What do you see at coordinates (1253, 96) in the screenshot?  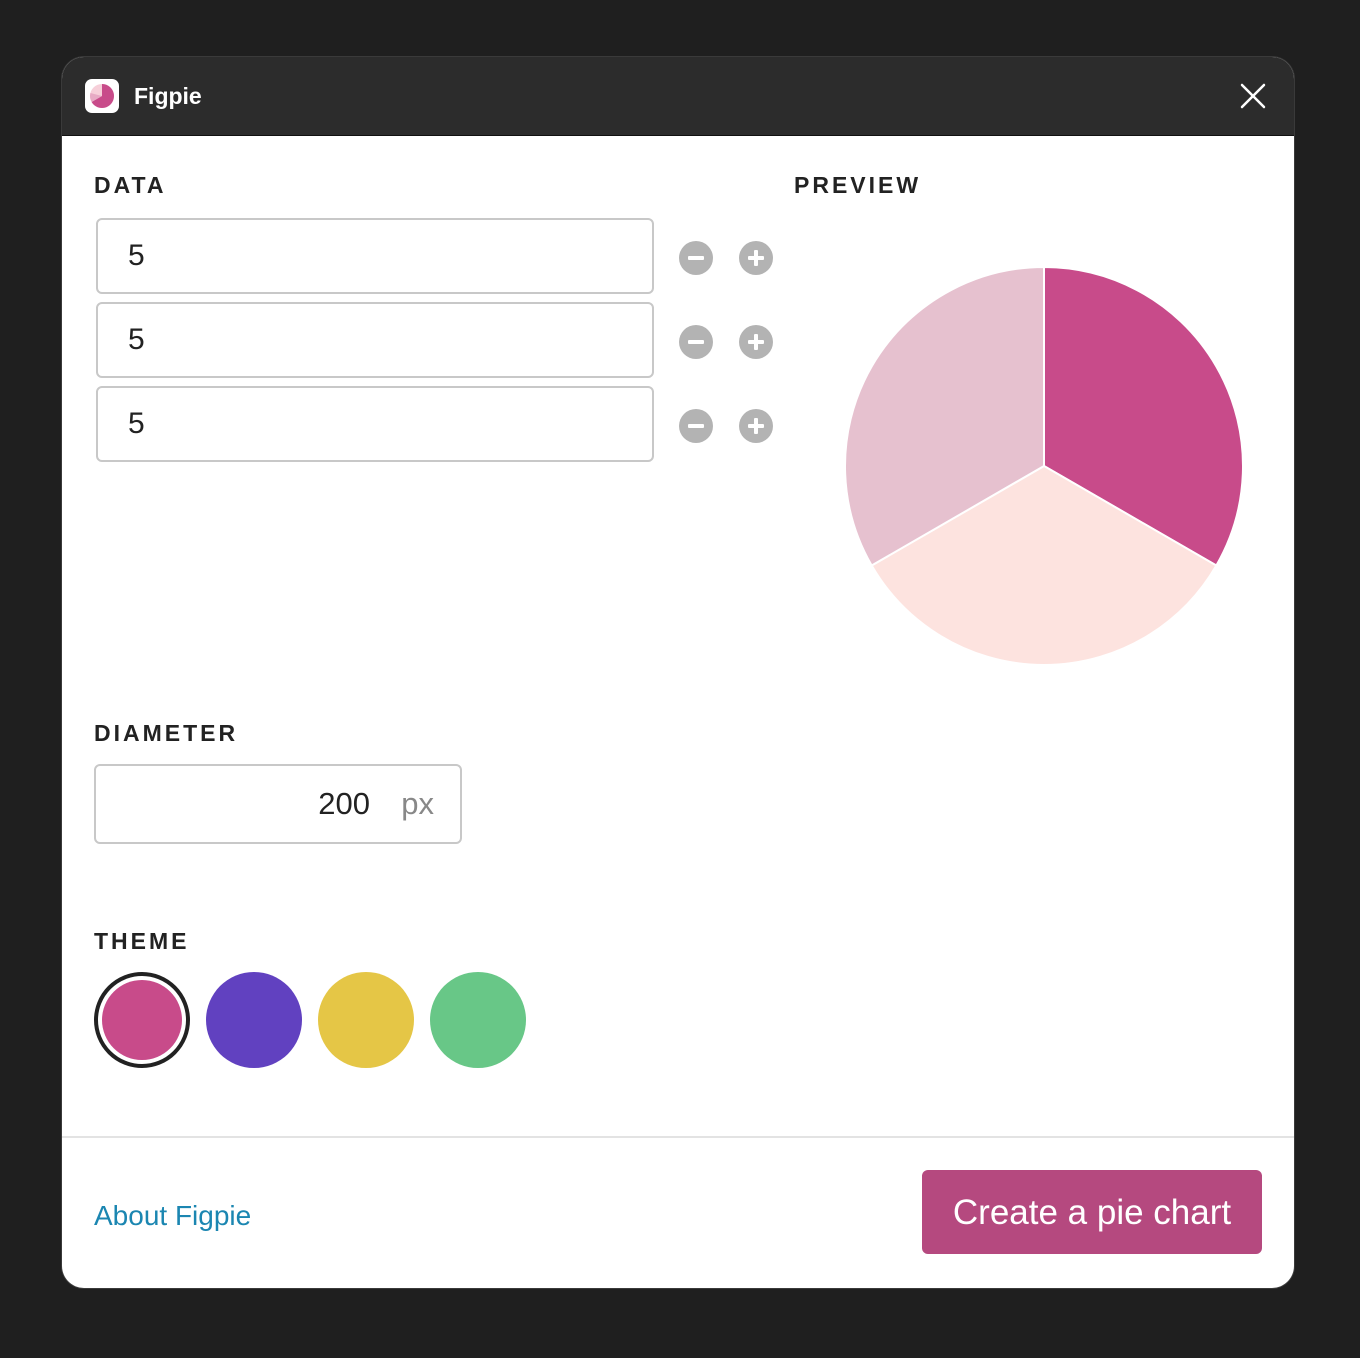 I see `close-icon` at bounding box center [1253, 96].